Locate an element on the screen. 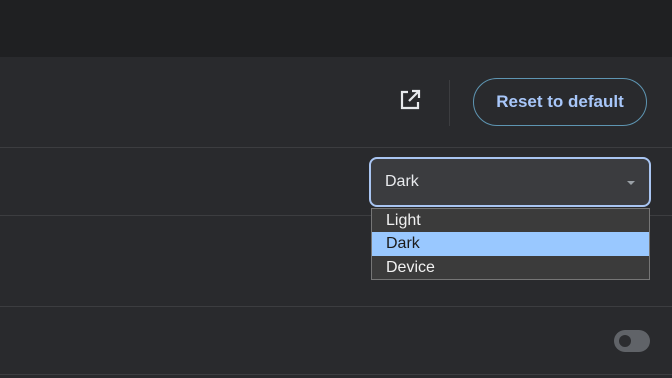  reset-to-default-button: Reset to default is located at coordinates (560, 102).